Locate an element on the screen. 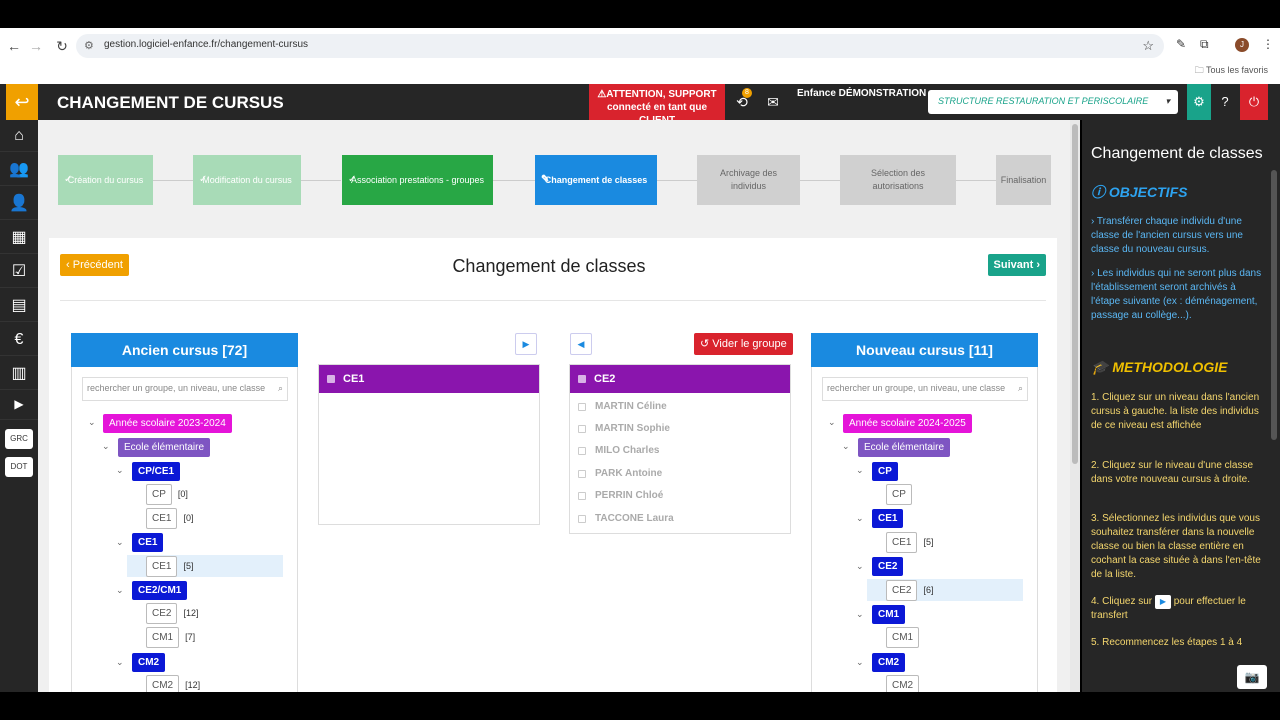 This screenshot has width=1280, height=720. chart-icon: ▥ is located at coordinates (19, 374).